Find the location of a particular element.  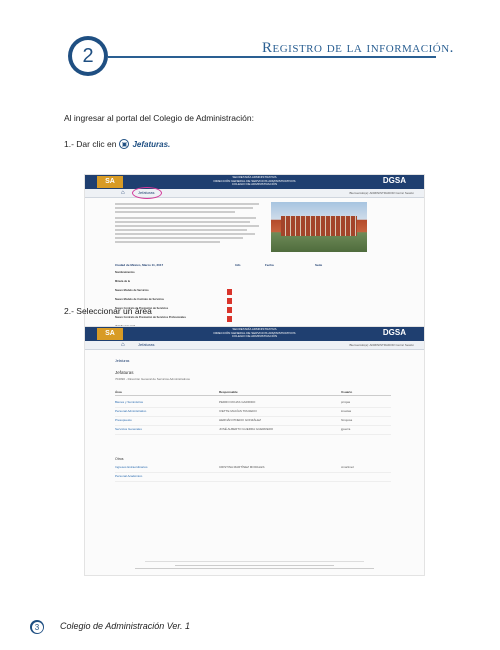

area-link: Personal Administrativo is located at coordinates (130, 411).